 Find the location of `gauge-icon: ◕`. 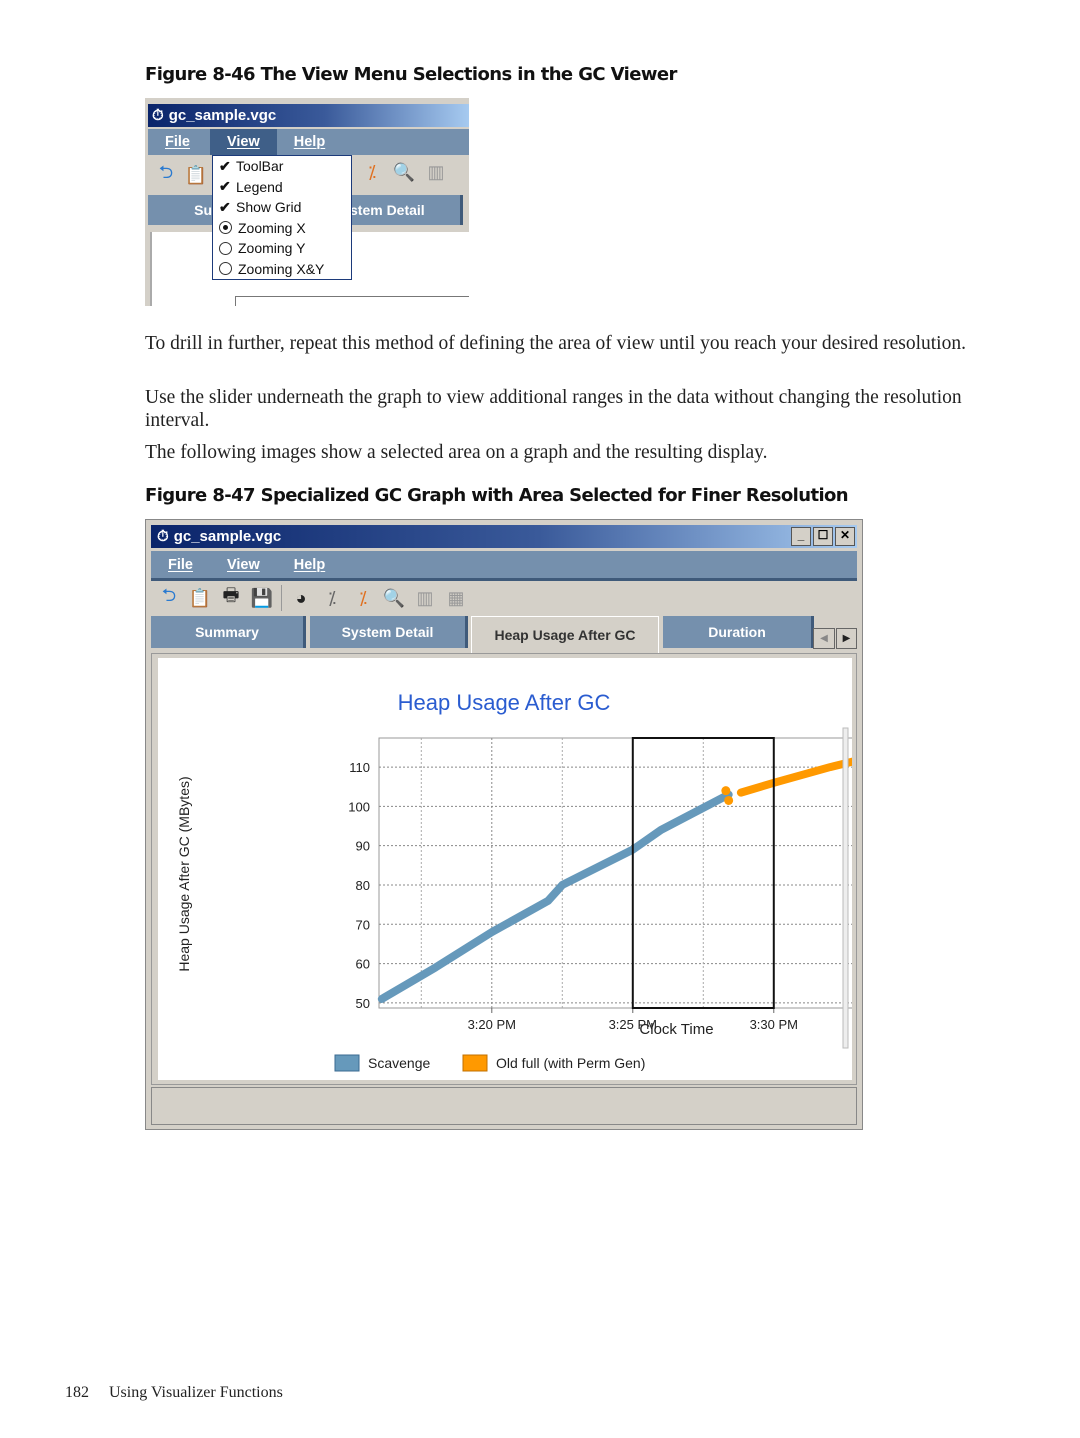

gauge-icon: ◕ is located at coordinates (301, 598).